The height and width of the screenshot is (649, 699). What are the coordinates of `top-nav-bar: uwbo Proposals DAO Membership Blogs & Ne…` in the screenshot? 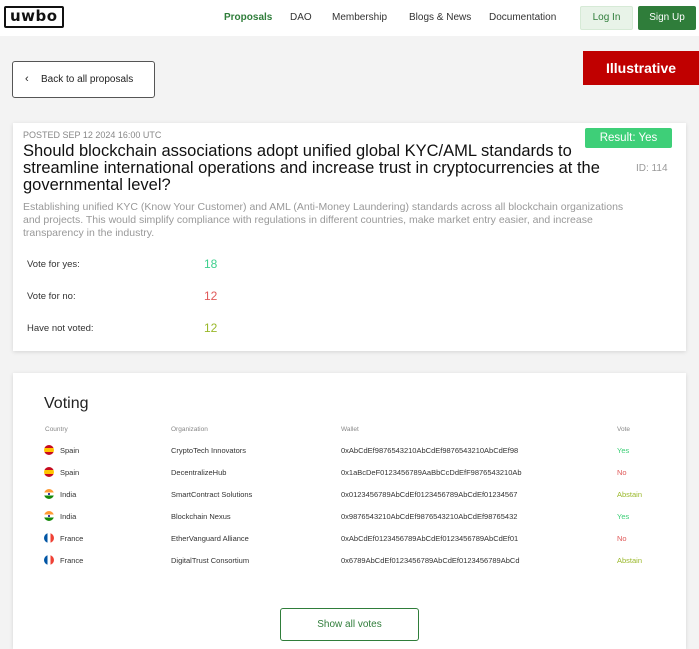 It's located at (349, 18).